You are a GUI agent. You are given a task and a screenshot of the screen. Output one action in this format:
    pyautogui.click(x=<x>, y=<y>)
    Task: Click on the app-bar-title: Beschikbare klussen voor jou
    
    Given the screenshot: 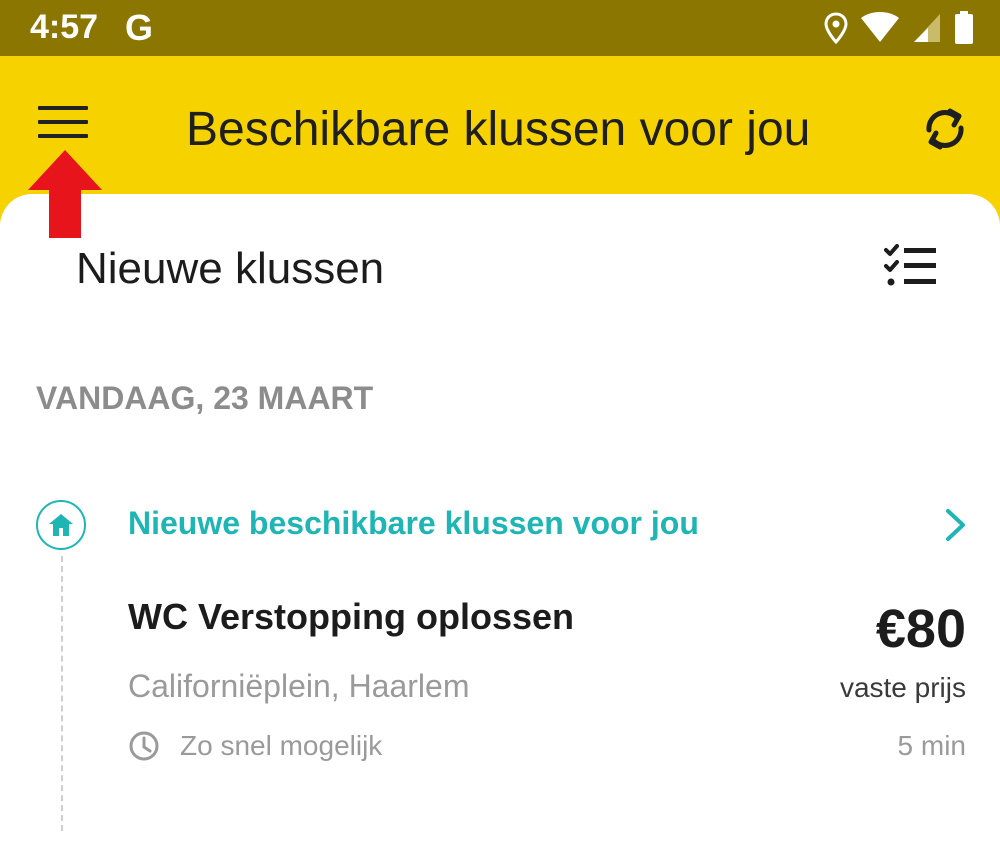 What is the action you would take?
    pyautogui.click(x=498, y=129)
    